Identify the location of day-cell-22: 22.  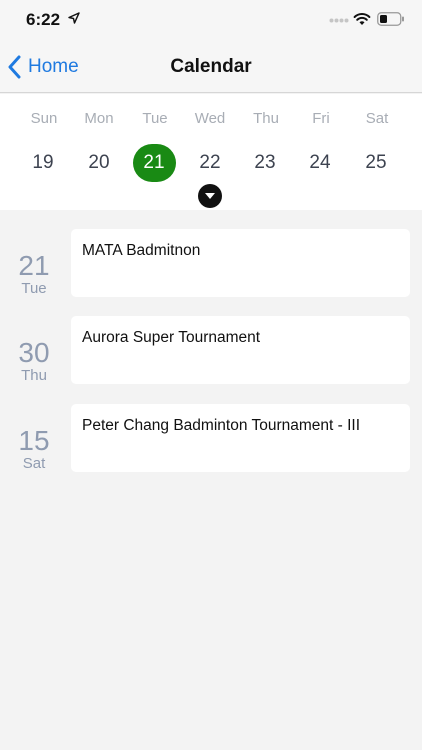
(210, 163).